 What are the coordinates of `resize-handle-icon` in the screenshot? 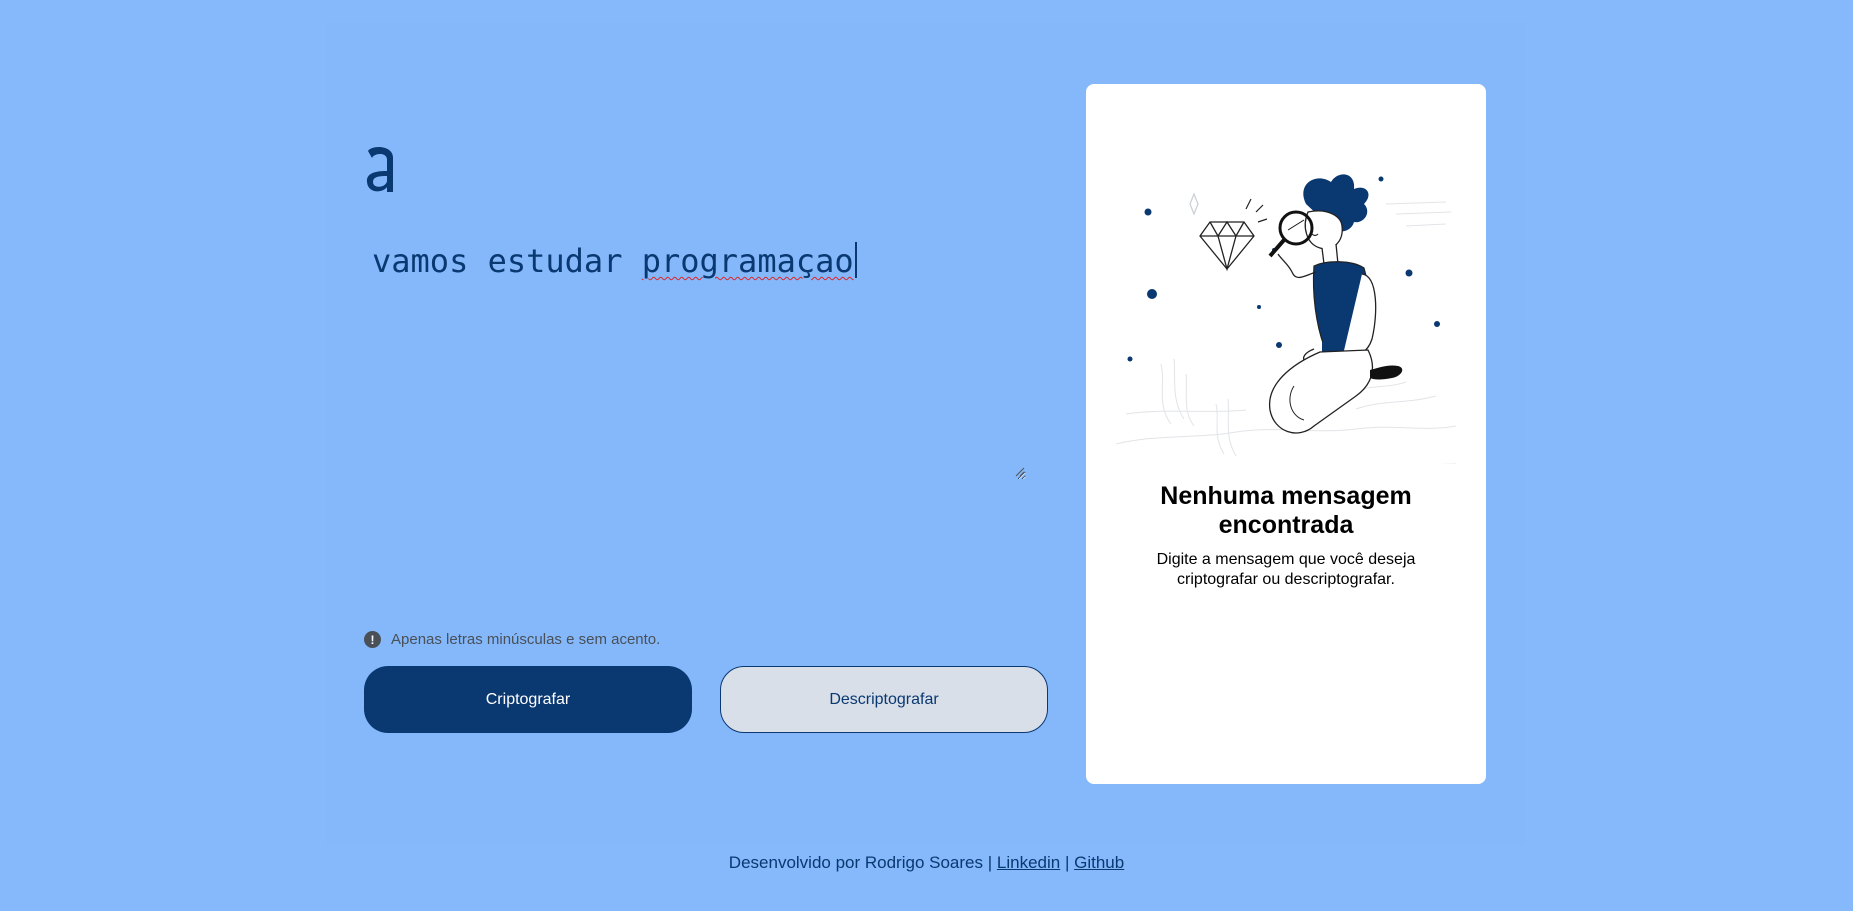 It's located at (1020, 472).